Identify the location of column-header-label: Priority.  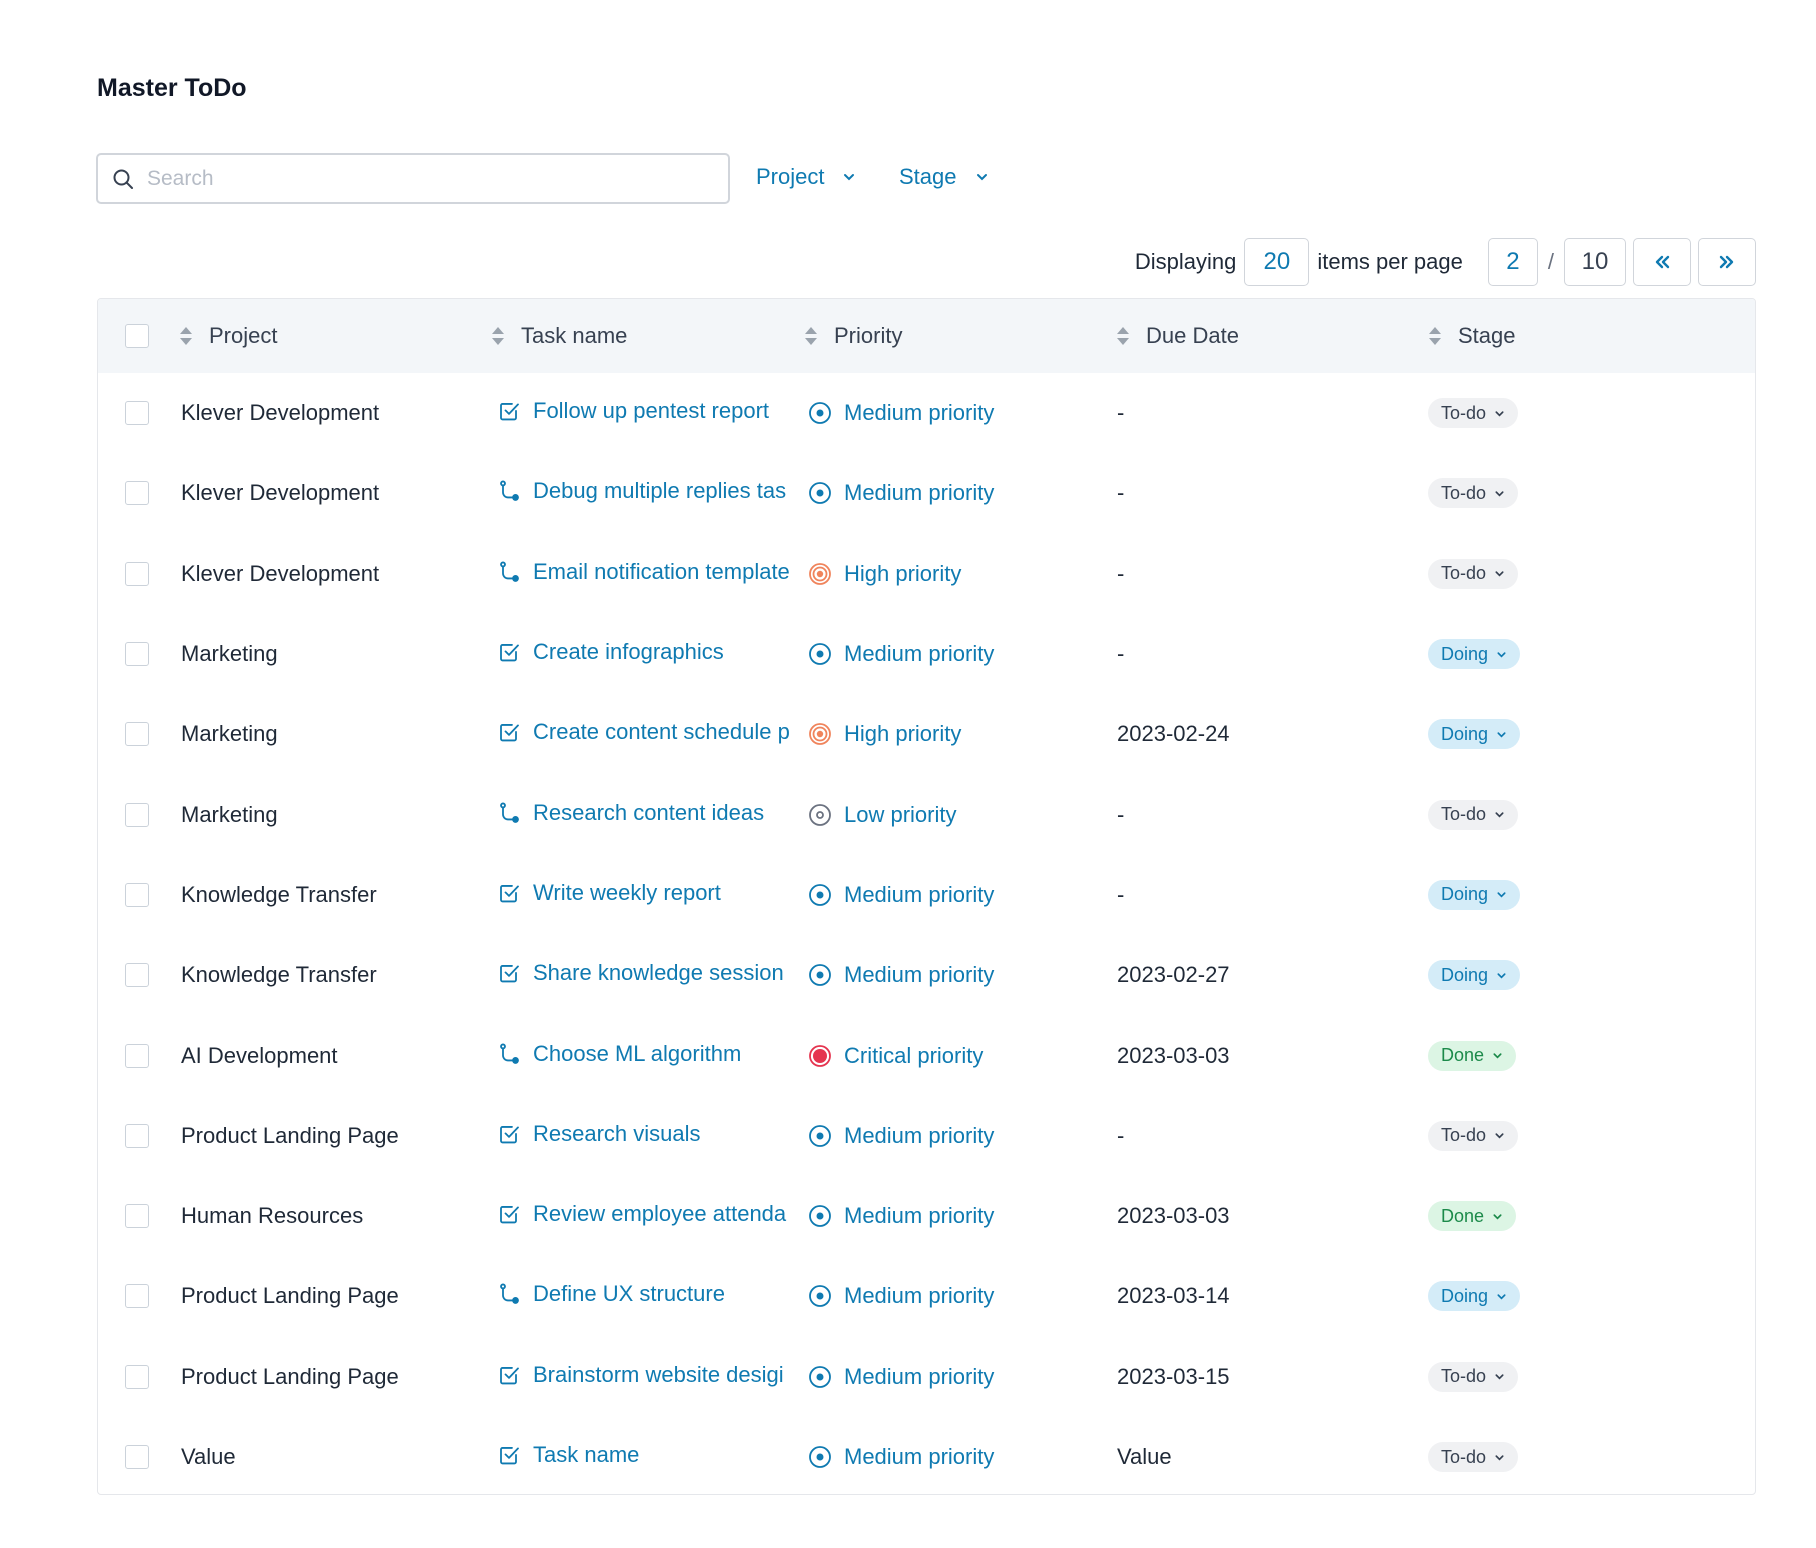
(868, 335).